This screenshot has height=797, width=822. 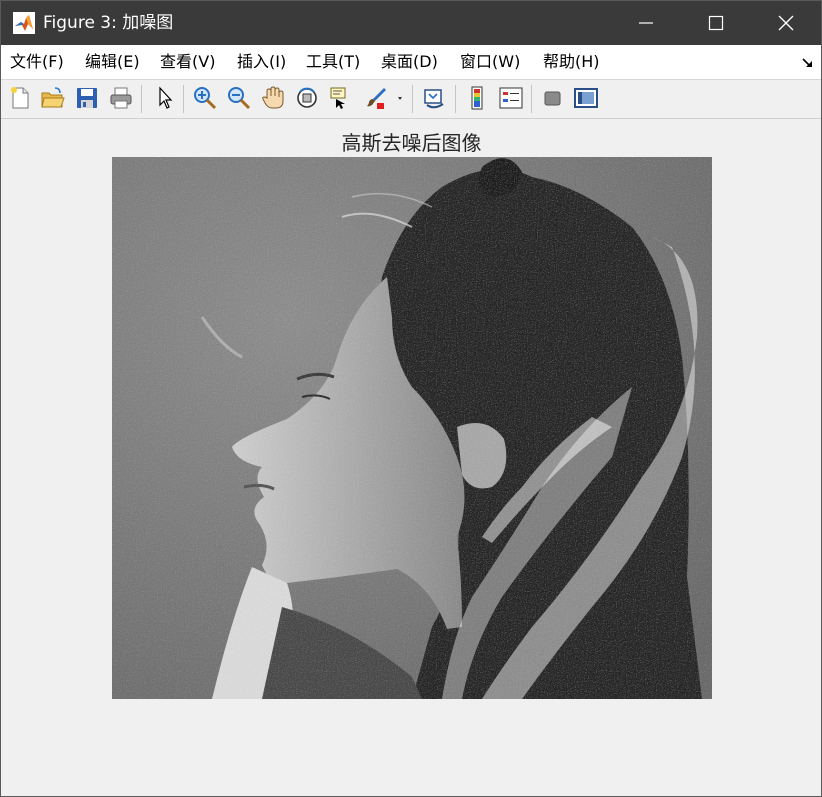 What do you see at coordinates (490, 62) in the screenshot?
I see `menu-window: 窗口(W)` at bounding box center [490, 62].